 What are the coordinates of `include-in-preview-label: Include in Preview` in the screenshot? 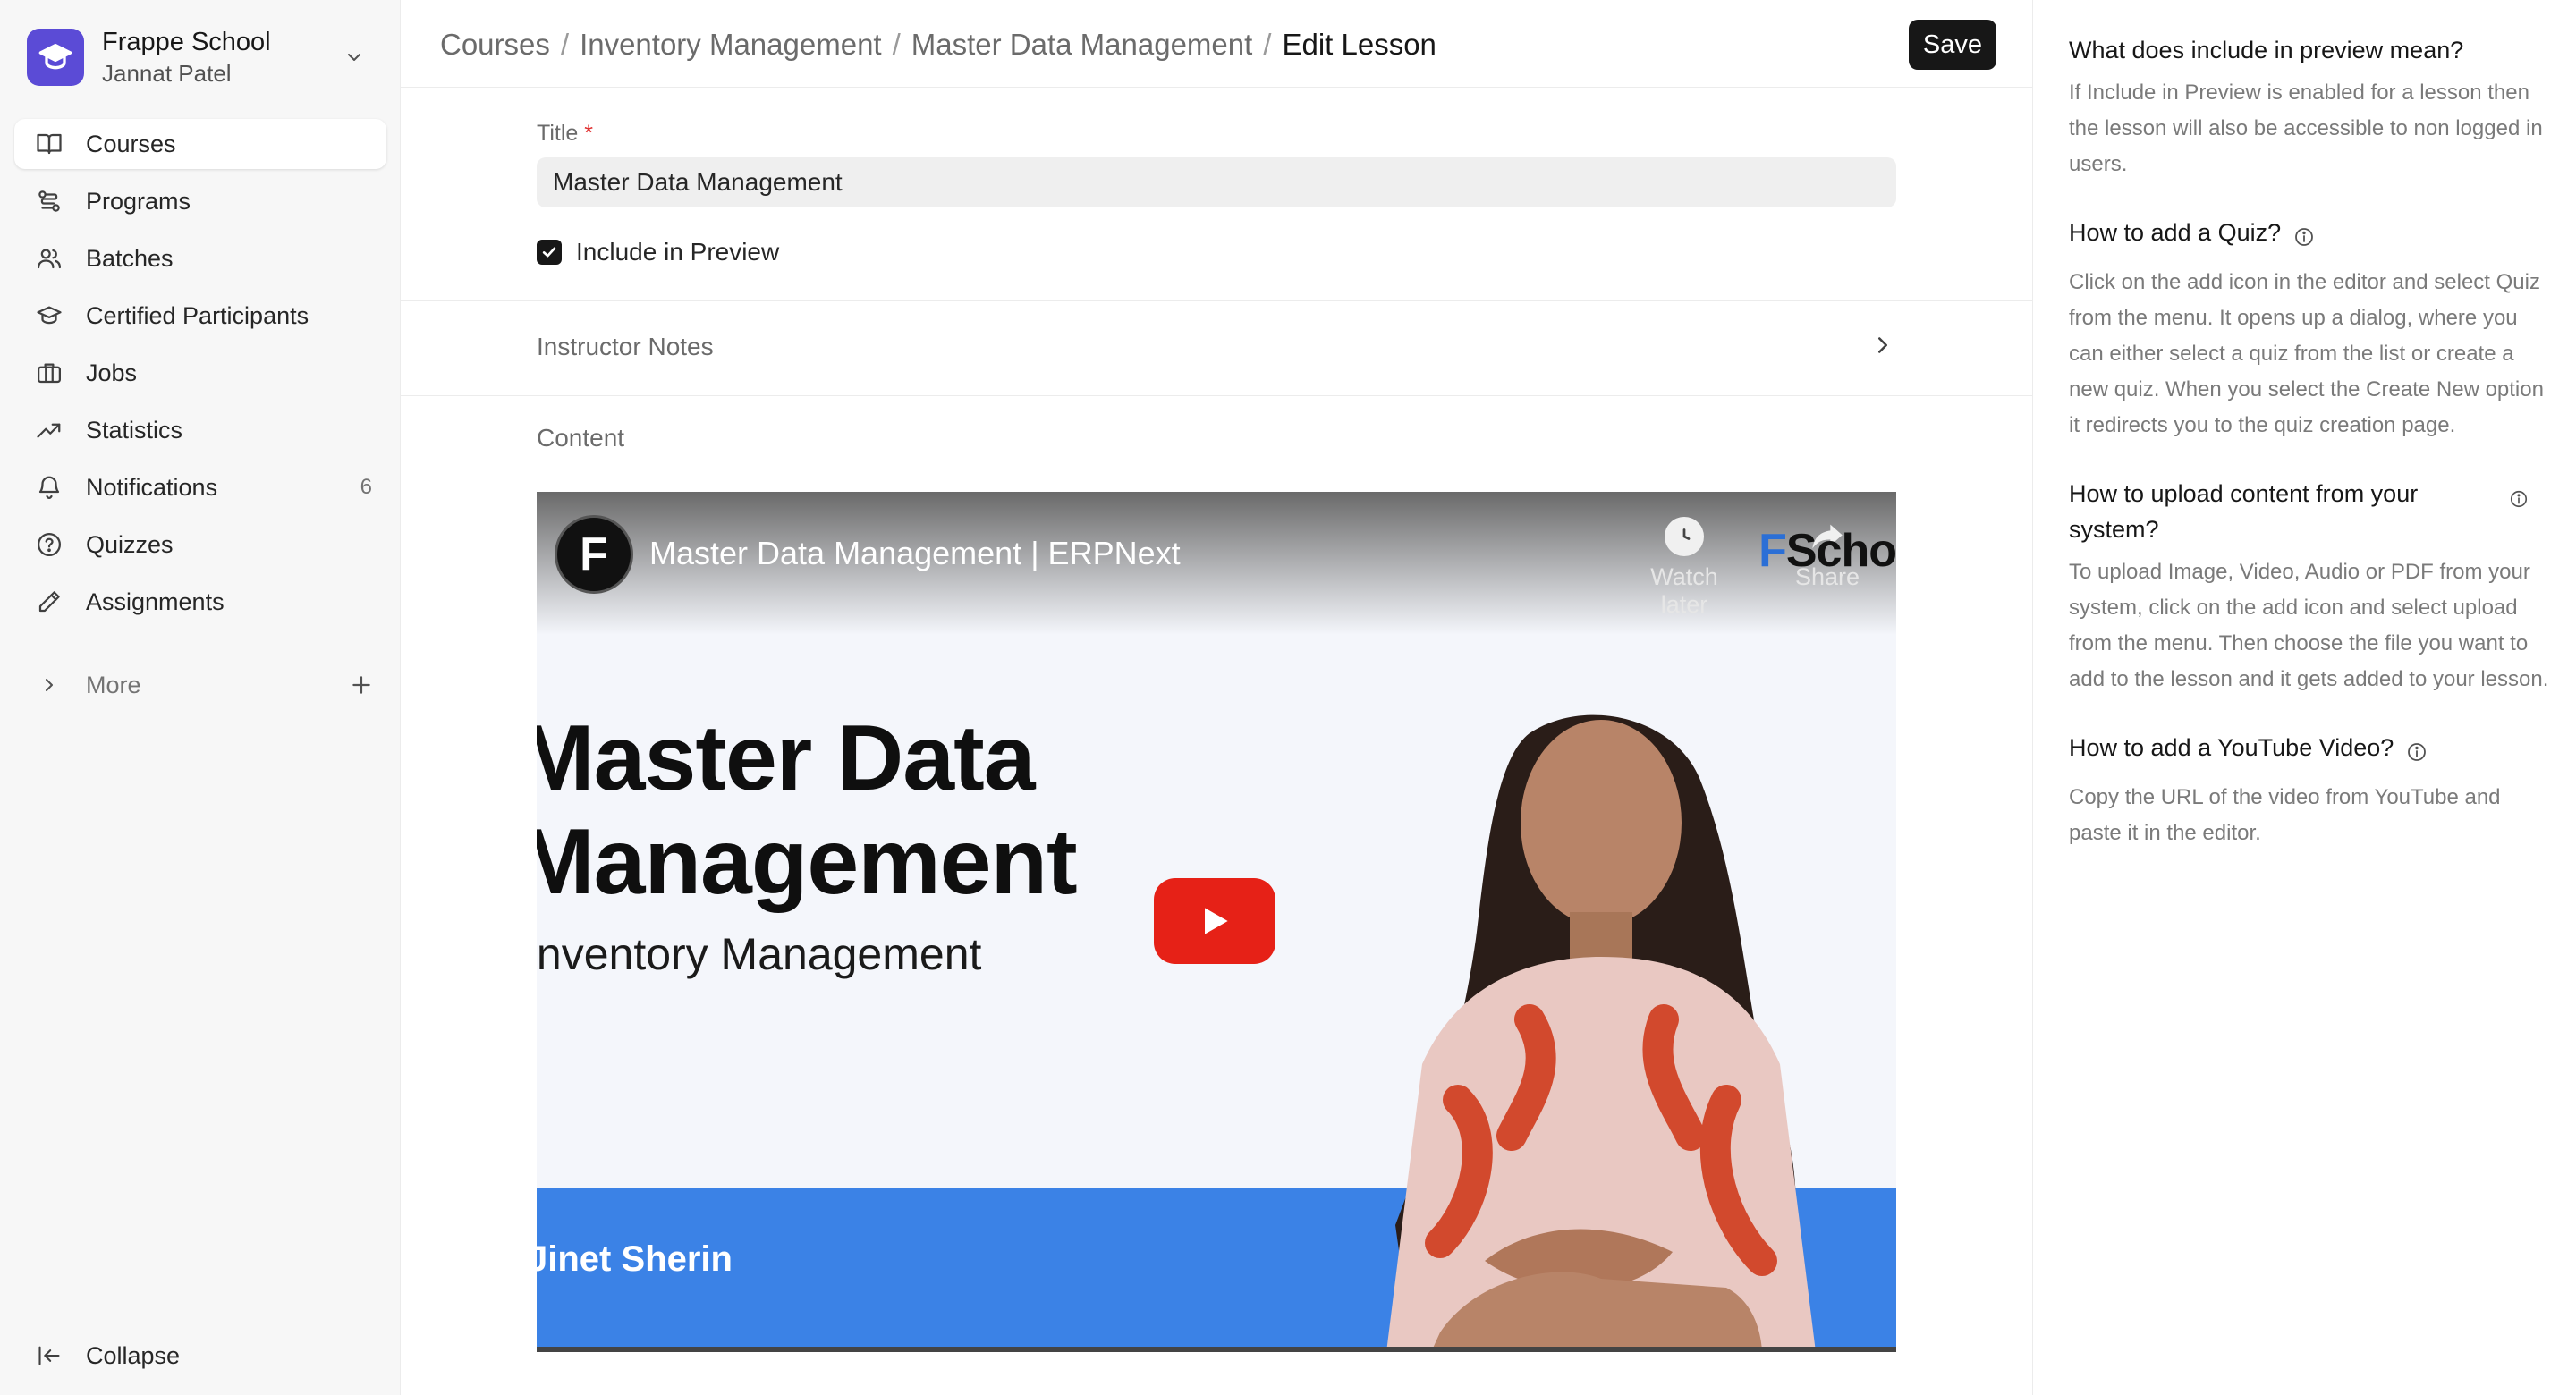 It's located at (678, 252).